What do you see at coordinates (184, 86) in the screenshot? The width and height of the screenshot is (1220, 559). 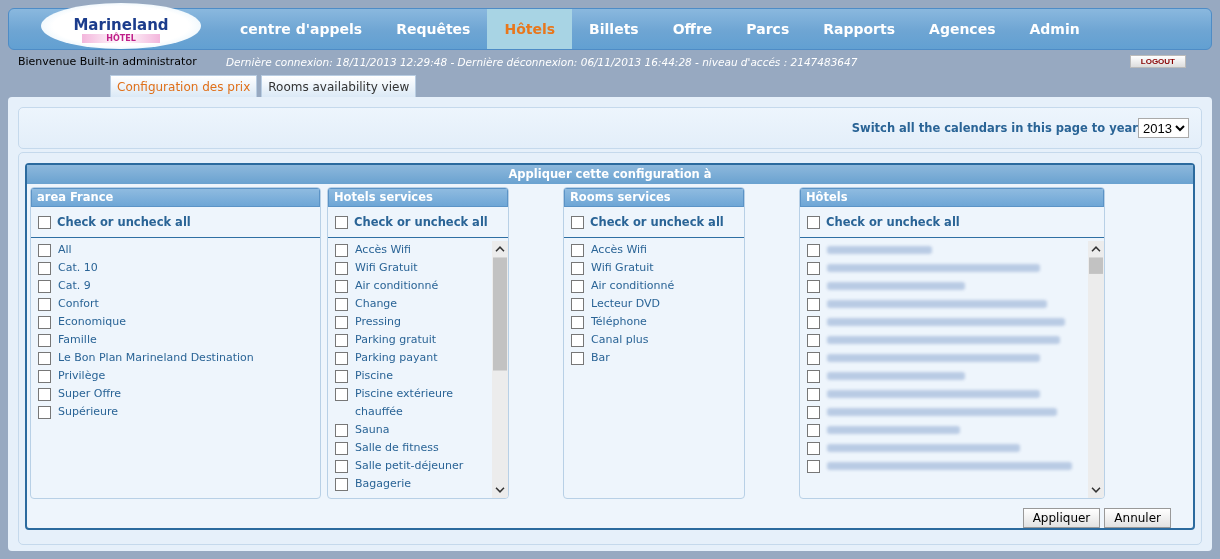 I see `tab: Configuration des prix` at bounding box center [184, 86].